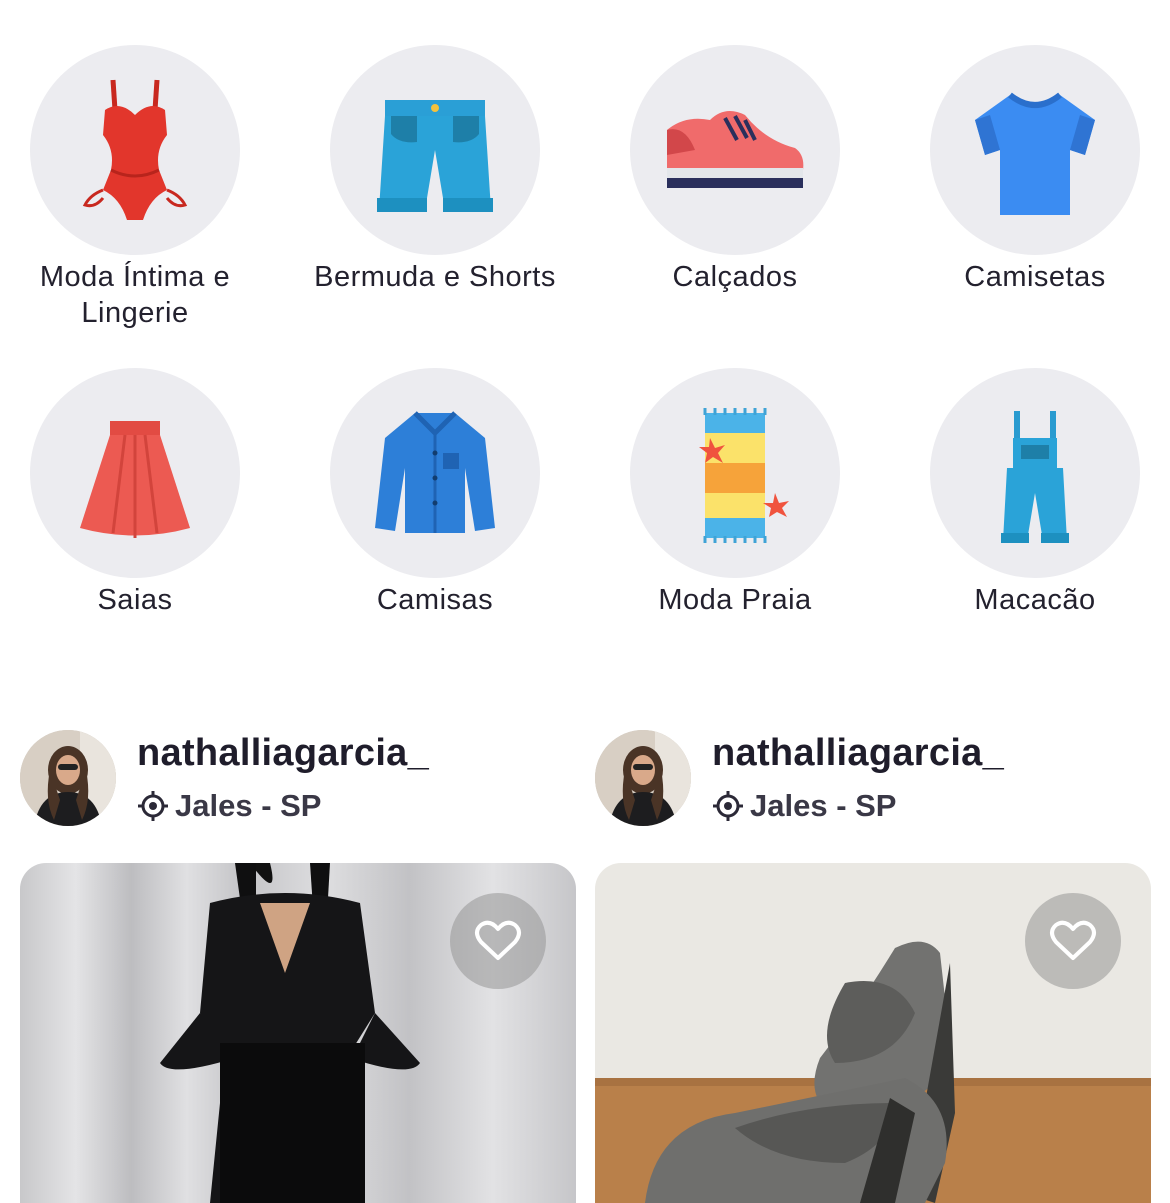  I want to click on beach-towel-icon, so click(735, 473).